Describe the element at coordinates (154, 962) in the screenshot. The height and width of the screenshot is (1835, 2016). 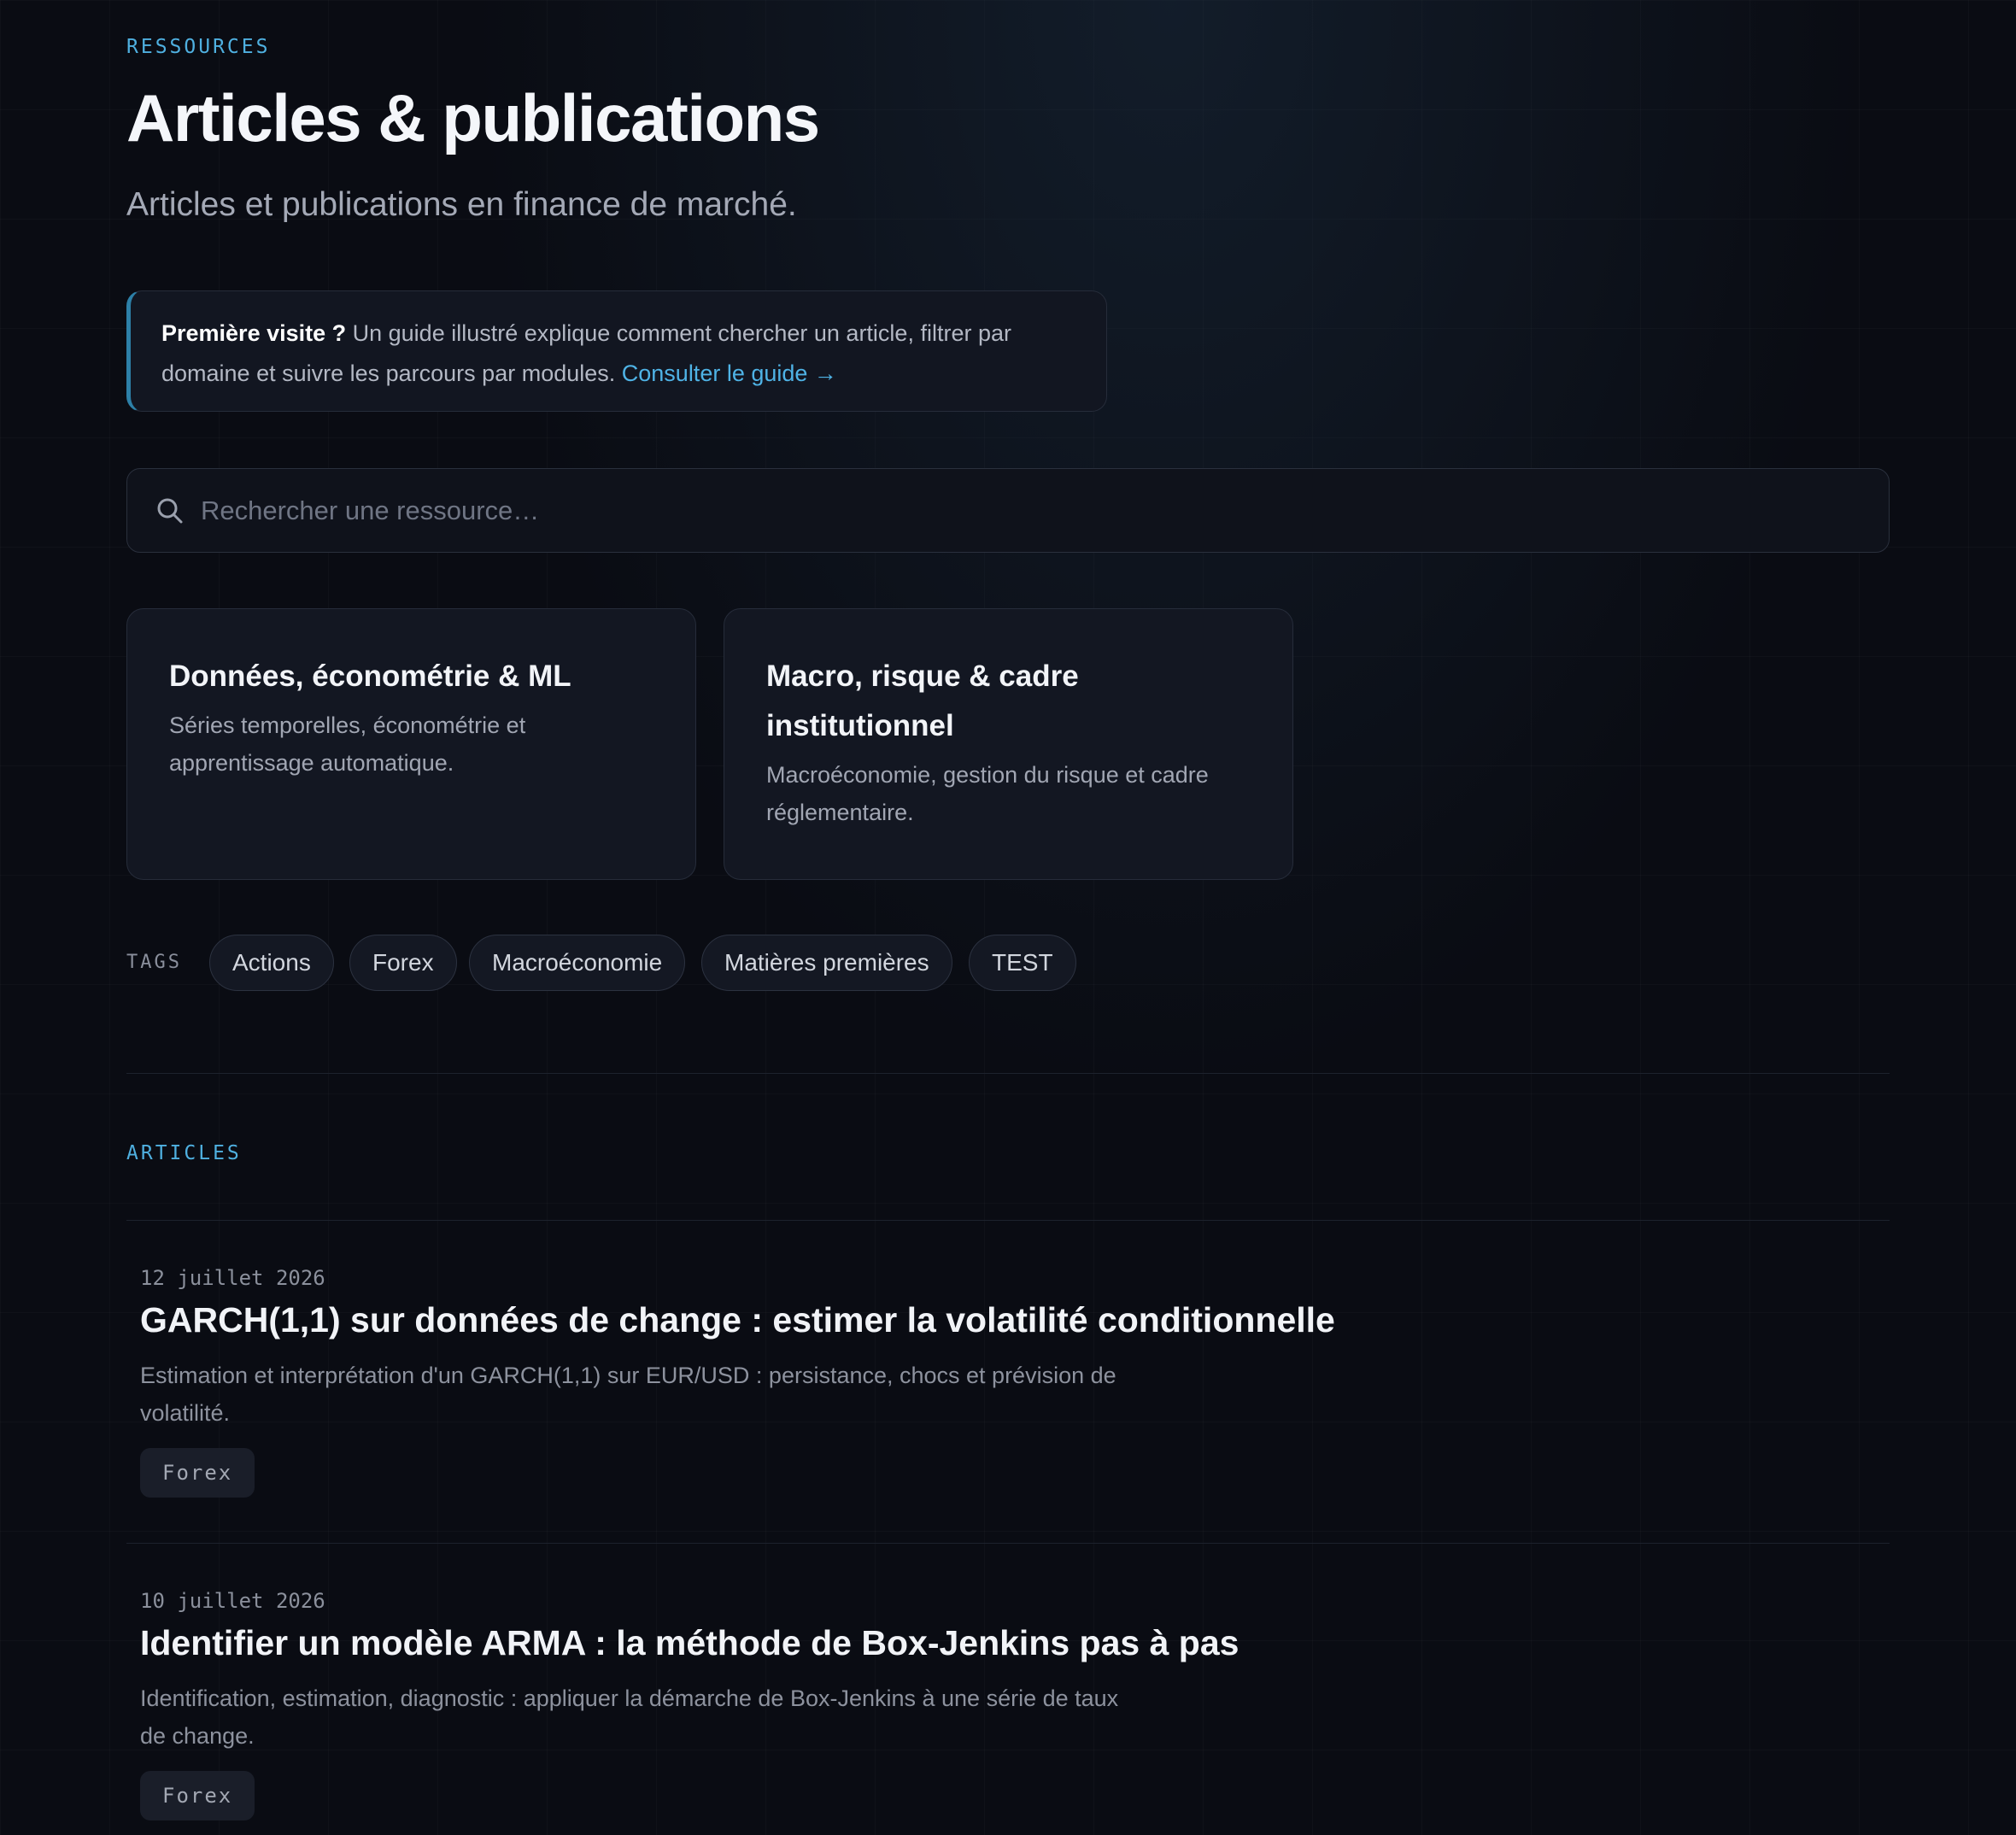
I see `tags-label: TAGS` at that location.